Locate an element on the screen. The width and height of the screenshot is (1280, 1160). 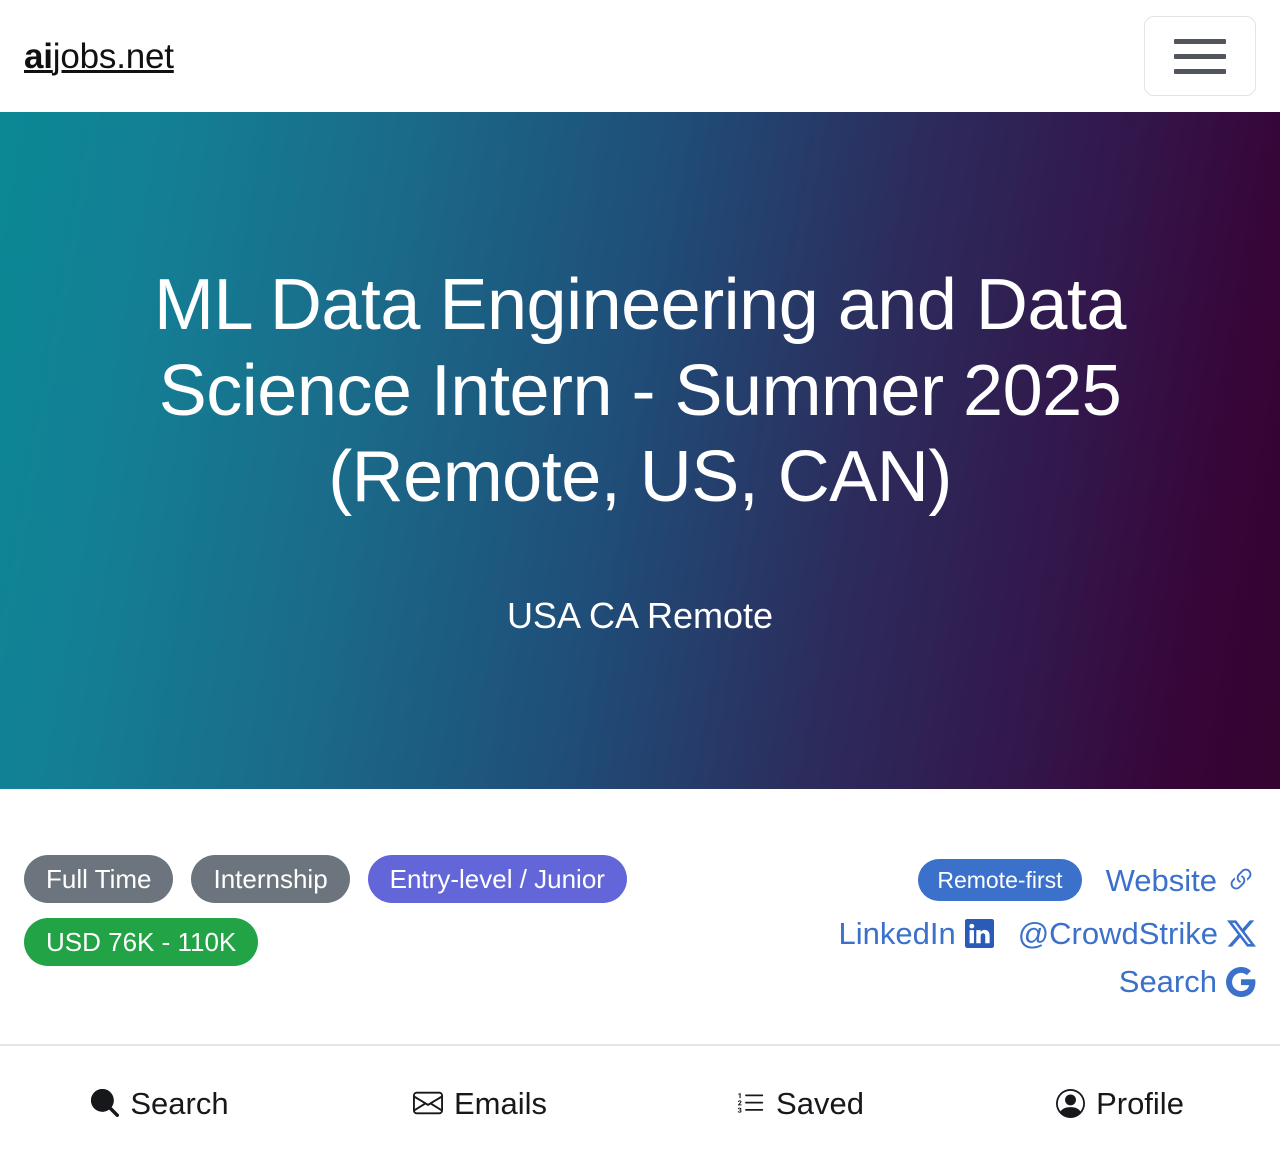
nav-item-emails: Emails is located at coordinates (480, 1103).